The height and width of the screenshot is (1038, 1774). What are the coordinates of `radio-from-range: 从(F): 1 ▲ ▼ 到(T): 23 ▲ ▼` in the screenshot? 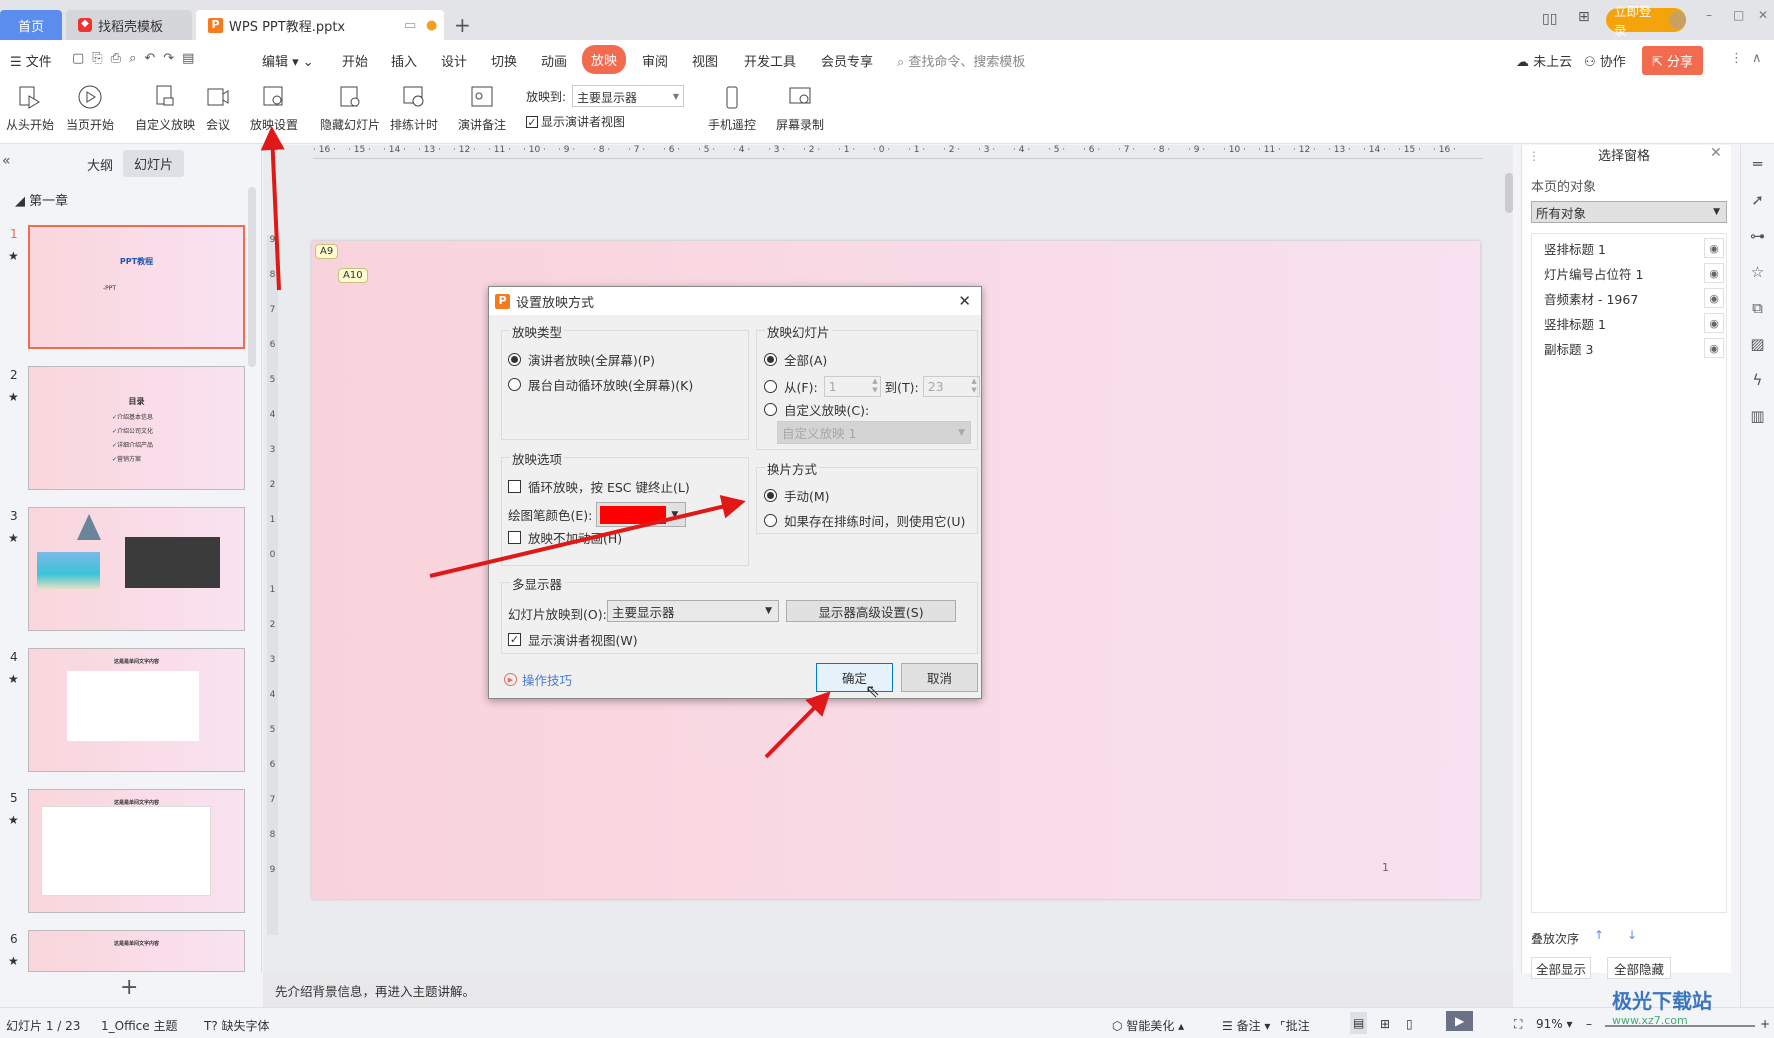 It's located at (872, 386).